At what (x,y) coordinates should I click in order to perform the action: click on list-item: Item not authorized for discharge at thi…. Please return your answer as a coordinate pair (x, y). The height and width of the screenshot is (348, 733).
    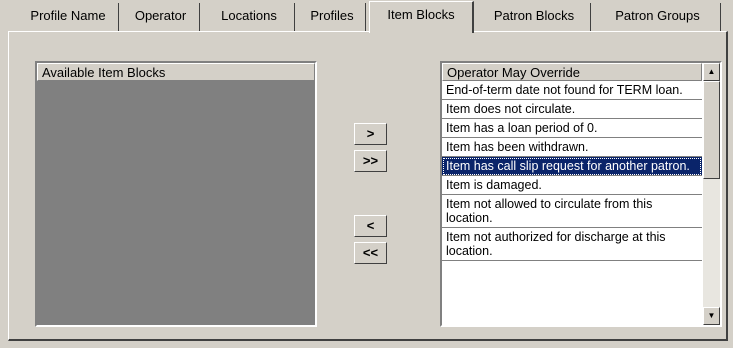
    Looking at the image, I should click on (572, 244).